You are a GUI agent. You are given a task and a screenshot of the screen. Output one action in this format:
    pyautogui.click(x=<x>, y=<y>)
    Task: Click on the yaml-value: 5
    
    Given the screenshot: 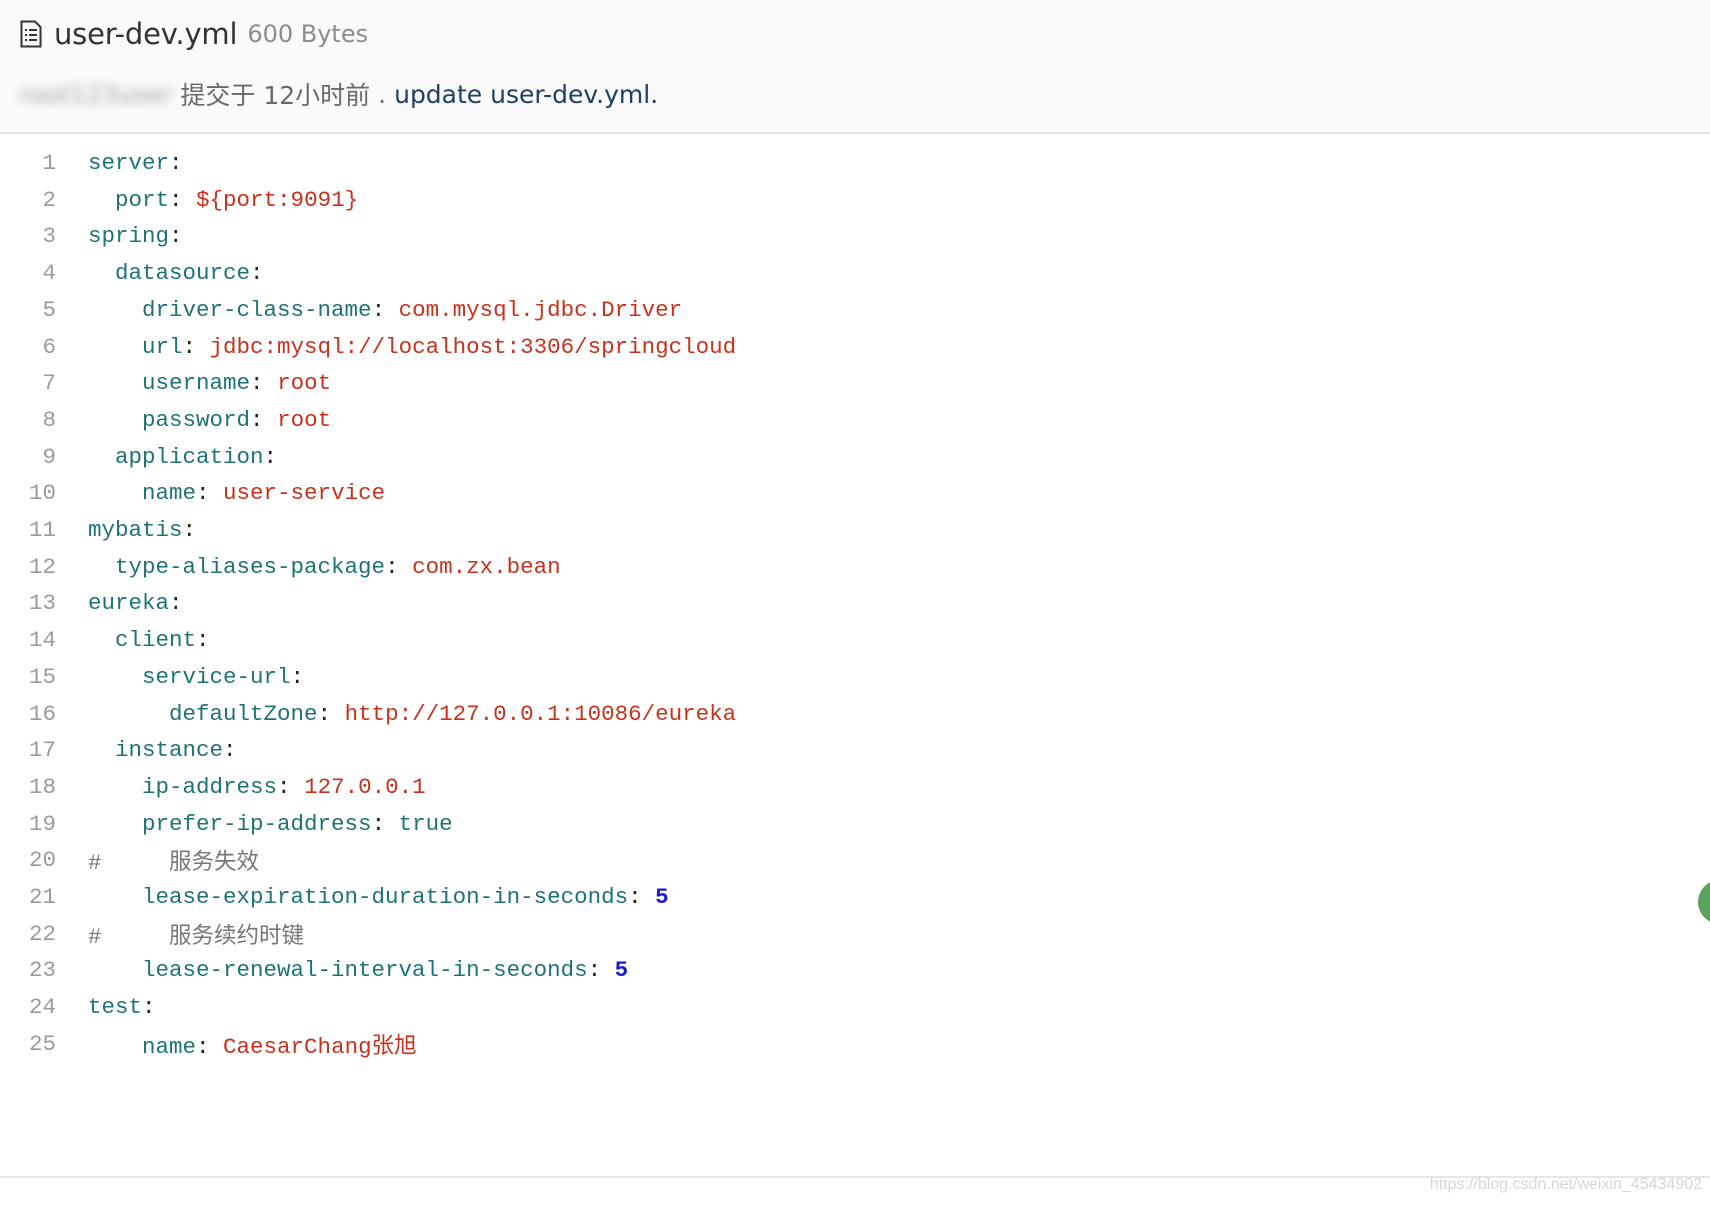 What is the action you would take?
    pyautogui.click(x=621, y=970)
    